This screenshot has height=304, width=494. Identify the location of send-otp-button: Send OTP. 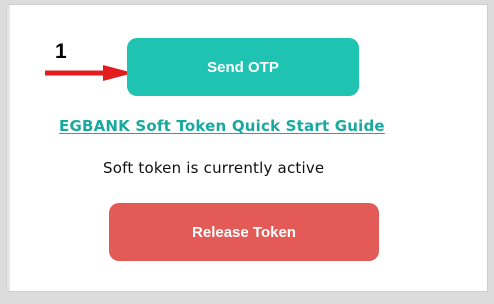
(243, 67).